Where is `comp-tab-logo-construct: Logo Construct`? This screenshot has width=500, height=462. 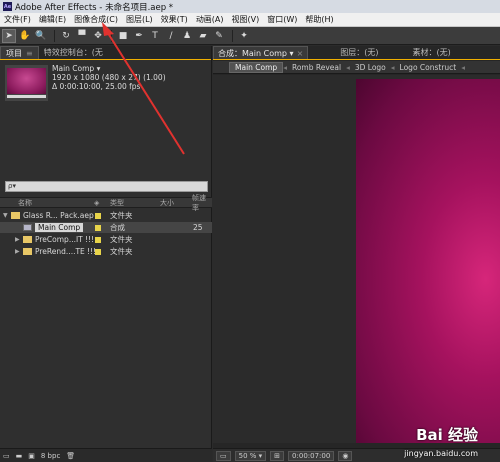
comp-tab-logo-construct: Logo Construct is located at coordinates (428, 67).